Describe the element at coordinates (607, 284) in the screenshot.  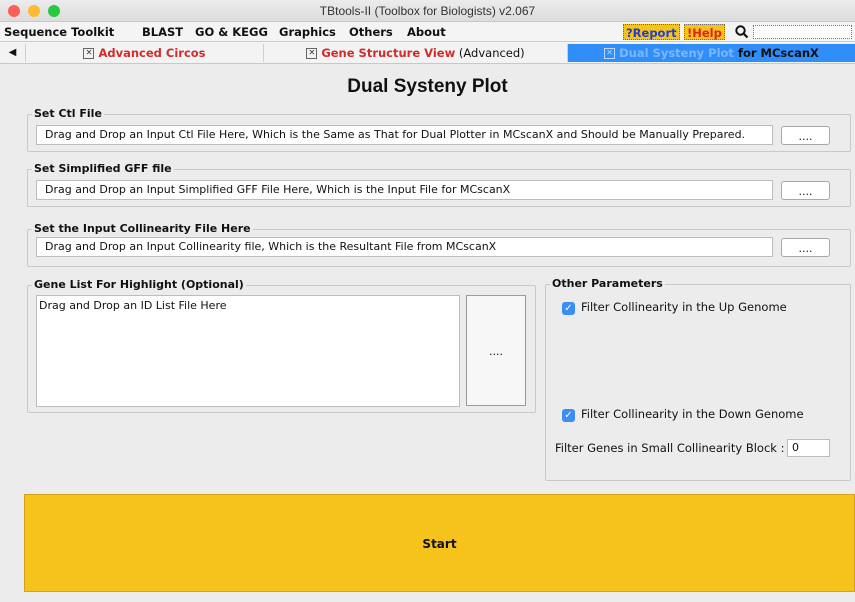
I see `other-parameters-legend: Other Parameters` at that location.